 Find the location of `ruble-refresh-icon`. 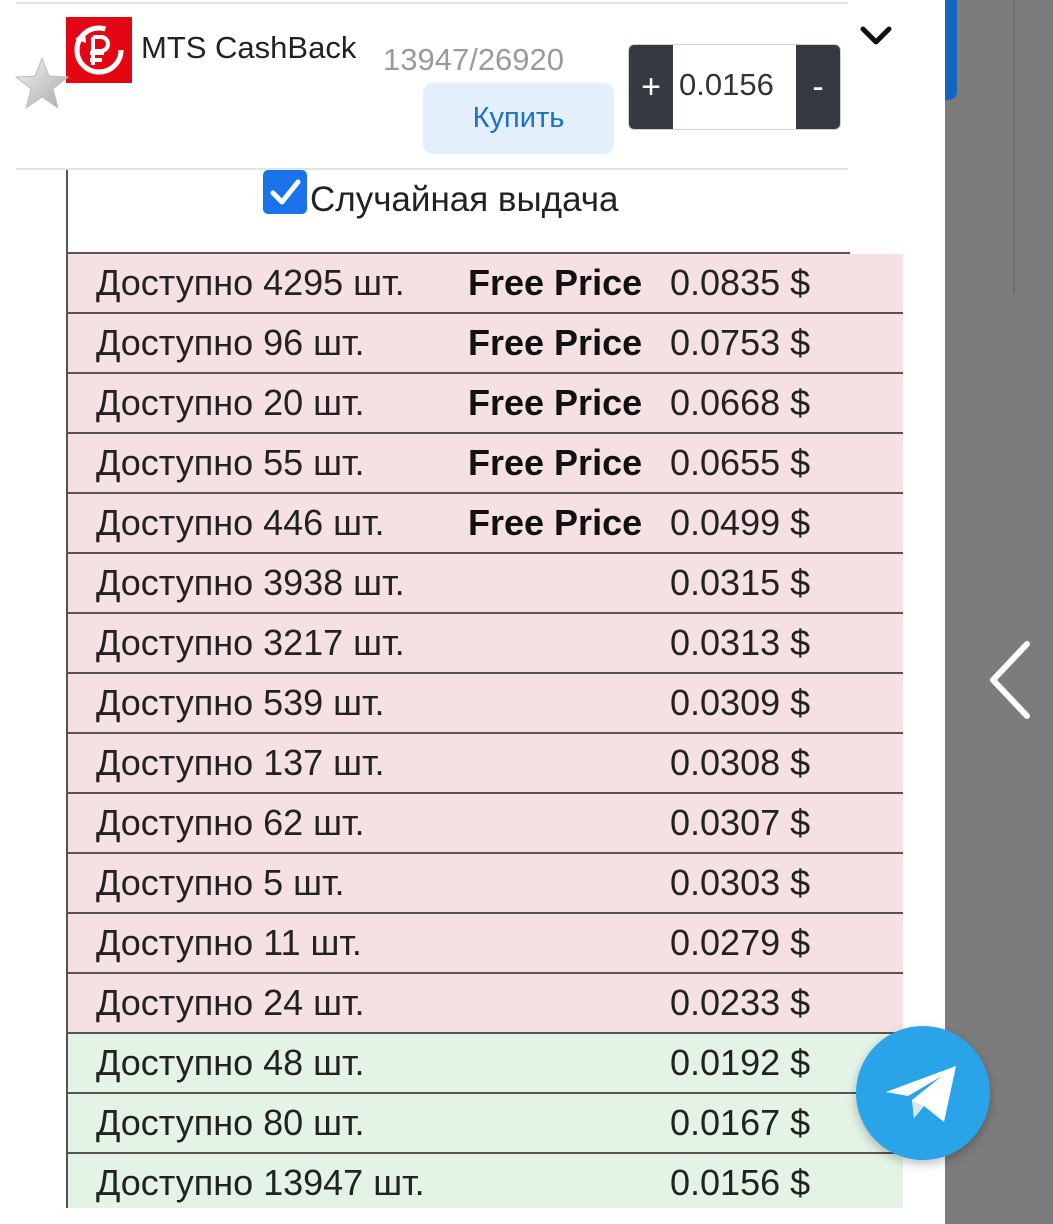

ruble-refresh-icon is located at coordinates (99, 50).